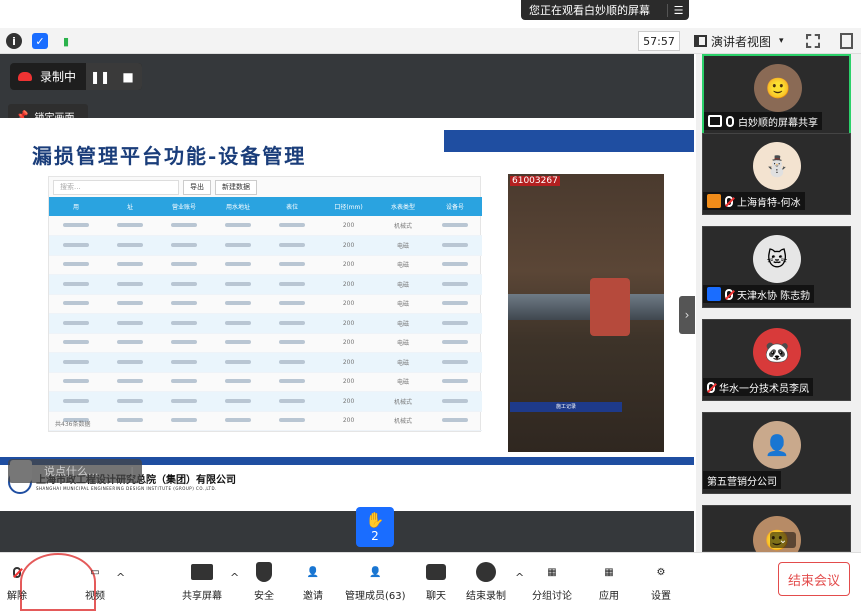 This screenshot has height=611, width=861. I want to click on security-label: 安全, so click(264, 596).